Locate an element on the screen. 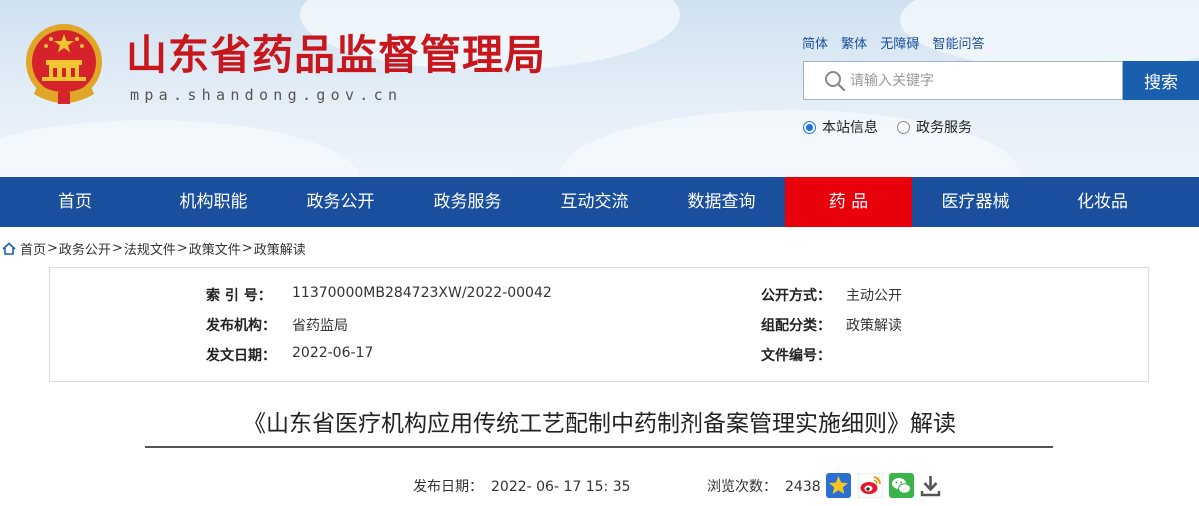  link-simplified: 简体 is located at coordinates (815, 44).